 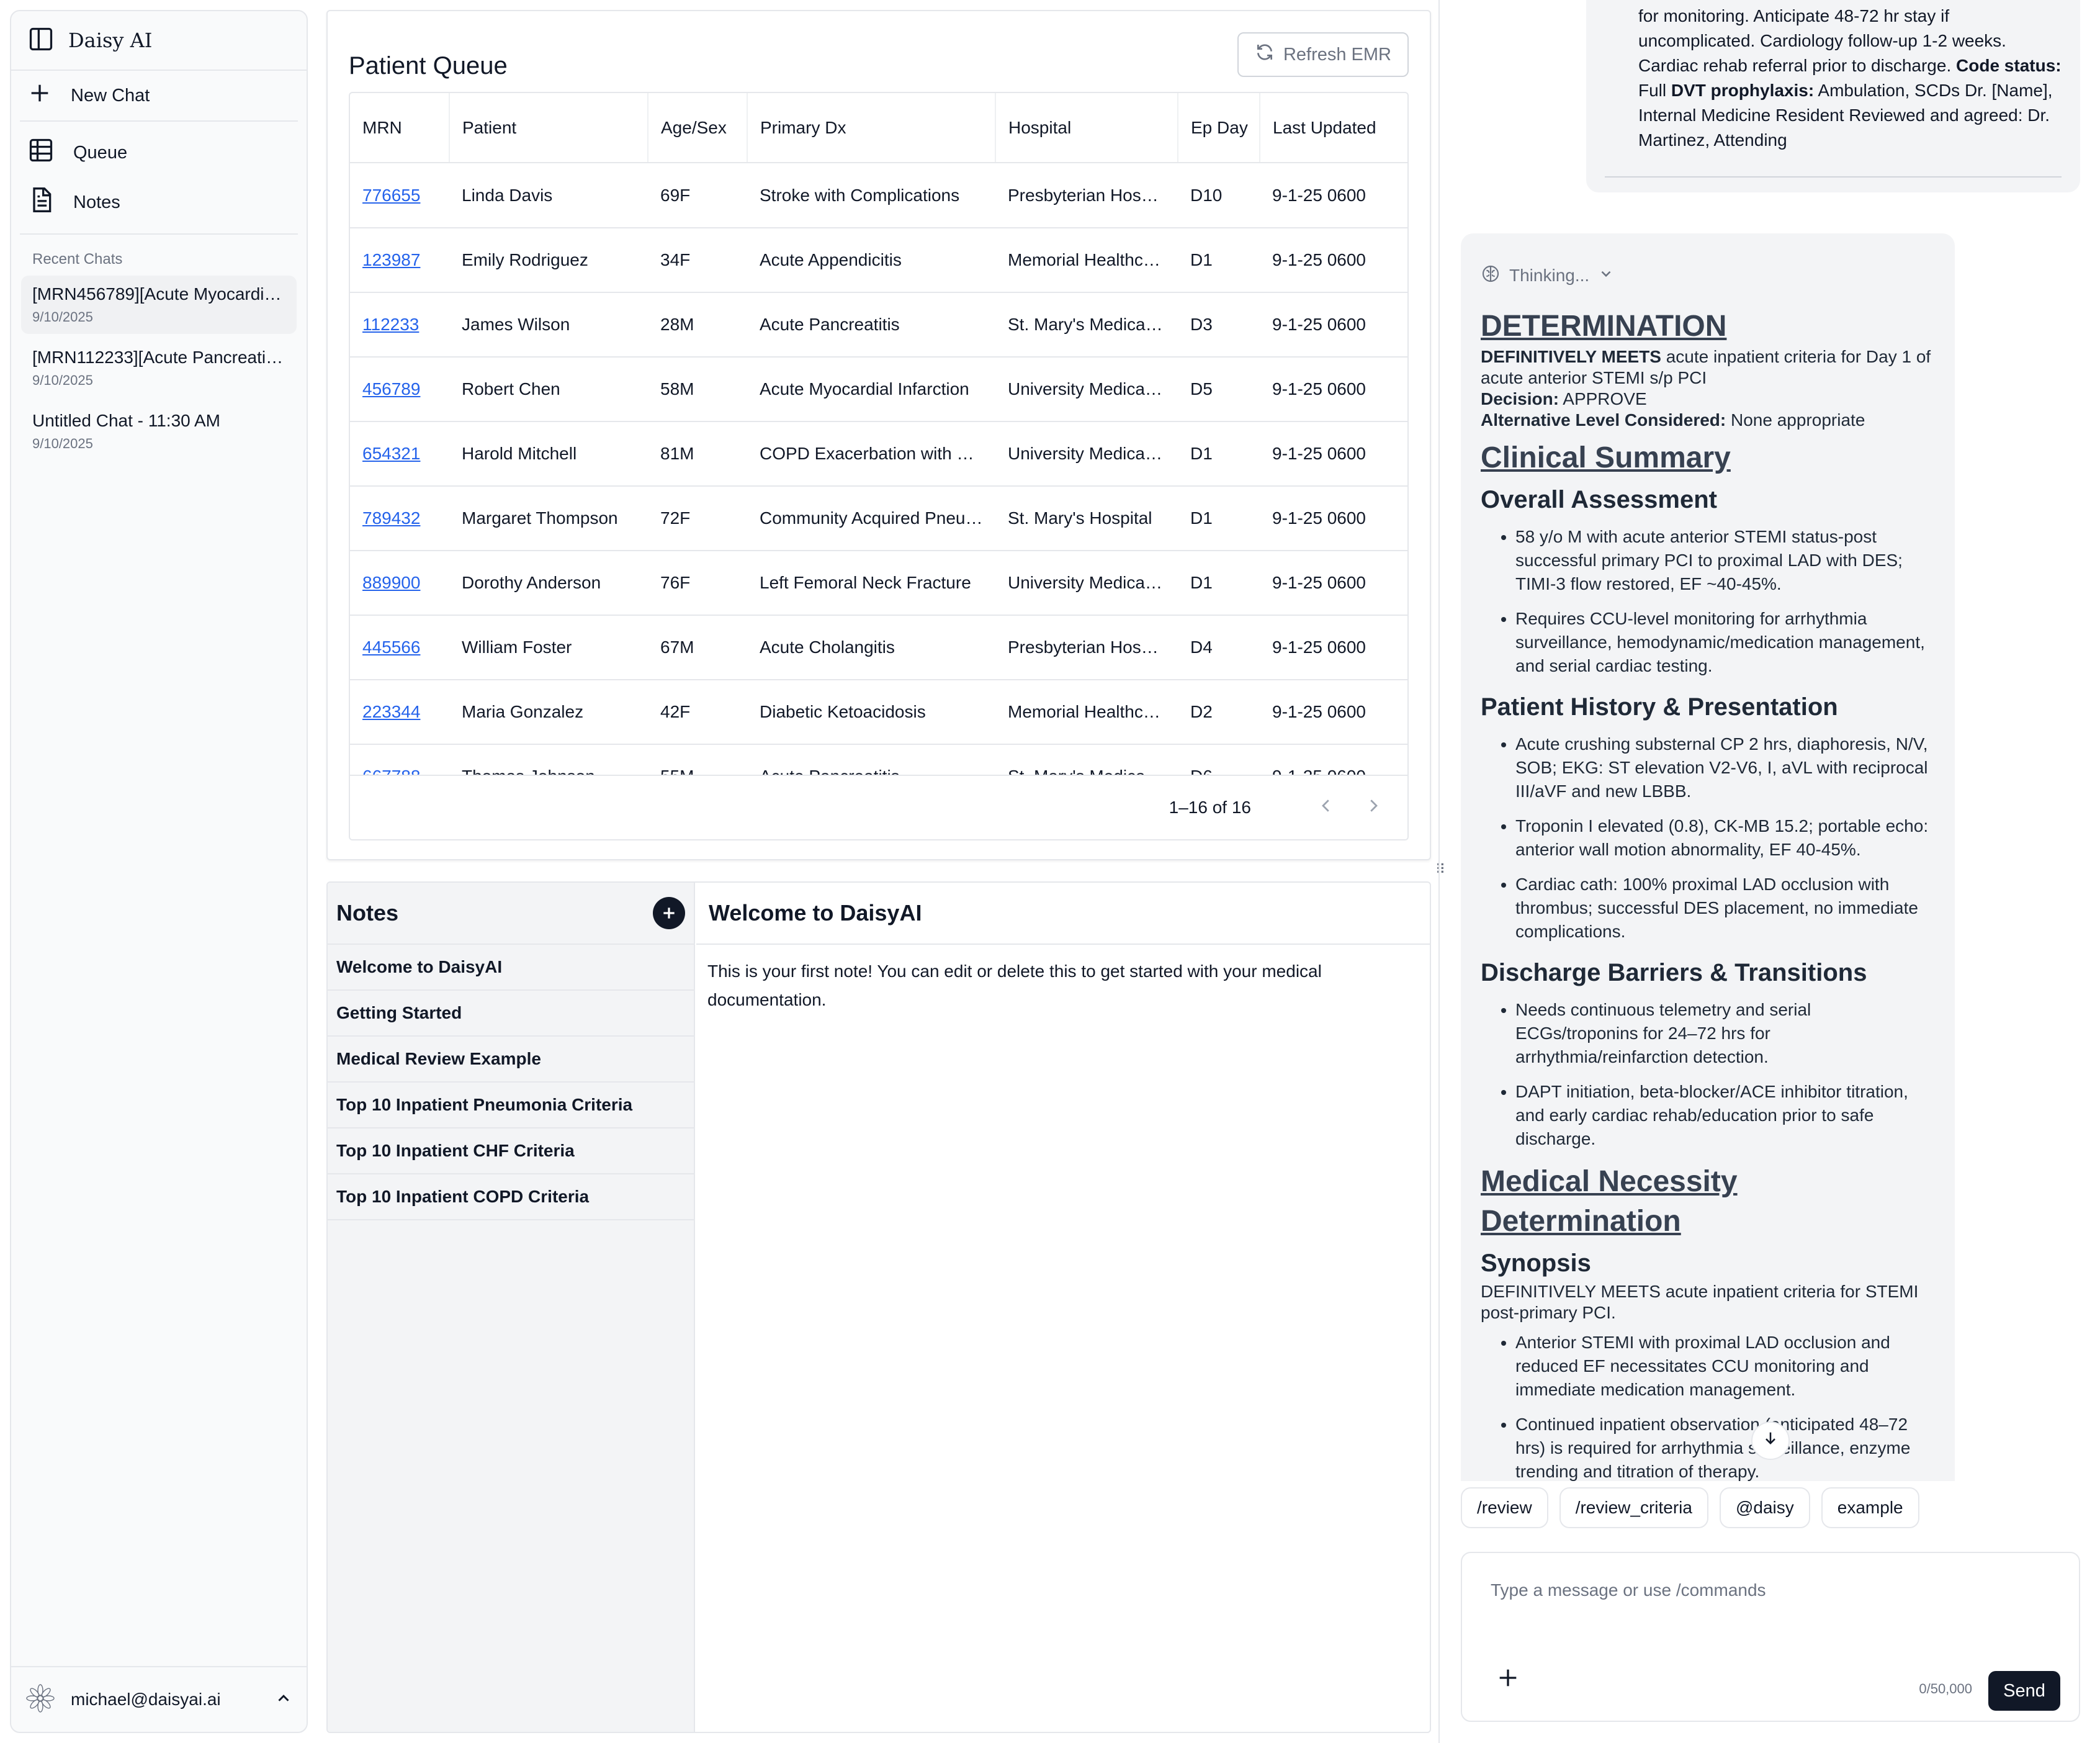 I want to click on mrn-link: 112233, so click(x=399, y=325).